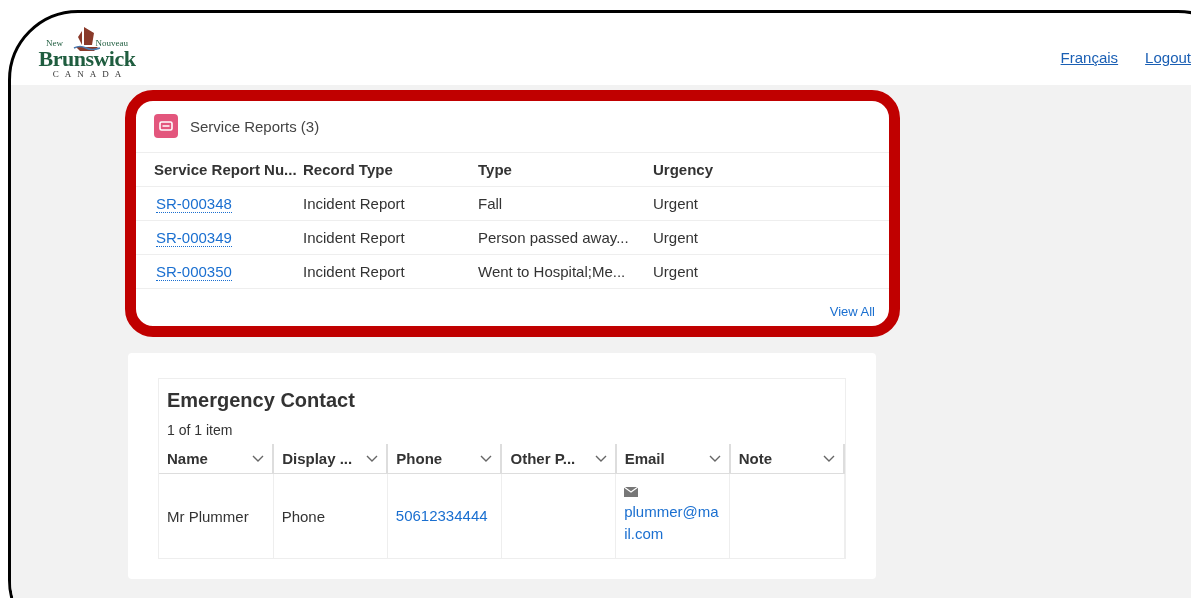 The height and width of the screenshot is (598, 1191). Describe the element at coordinates (631, 492) in the screenshot. I see `envelope-icon` at that location.